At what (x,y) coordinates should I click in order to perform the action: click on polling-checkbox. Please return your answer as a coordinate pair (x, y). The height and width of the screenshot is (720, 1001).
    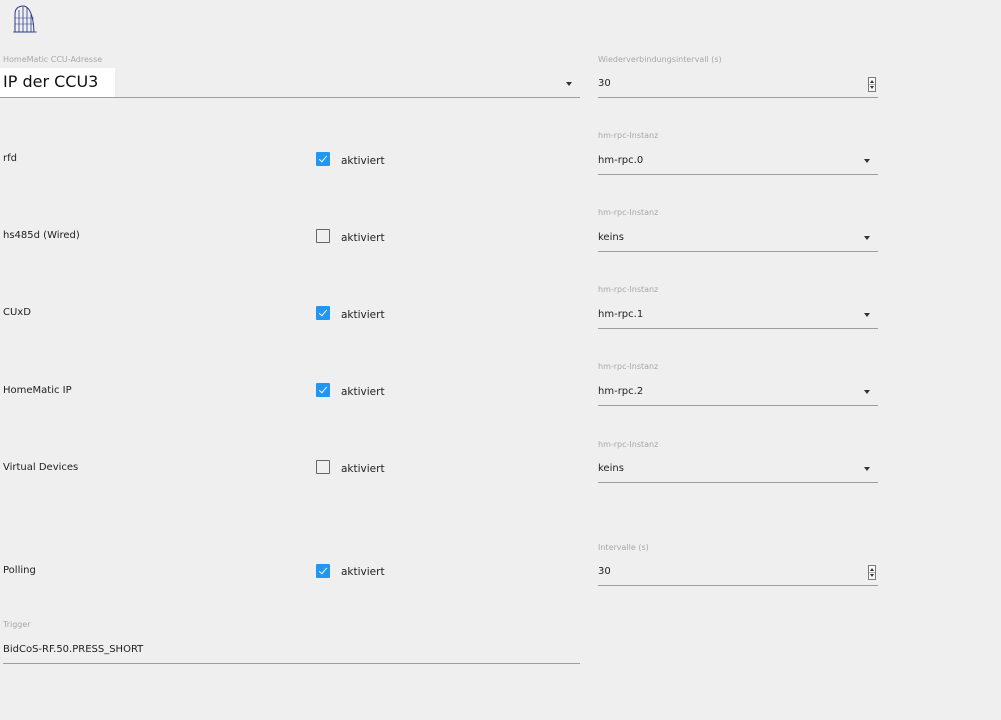
    Looking at the image, I should click on (323, 571).